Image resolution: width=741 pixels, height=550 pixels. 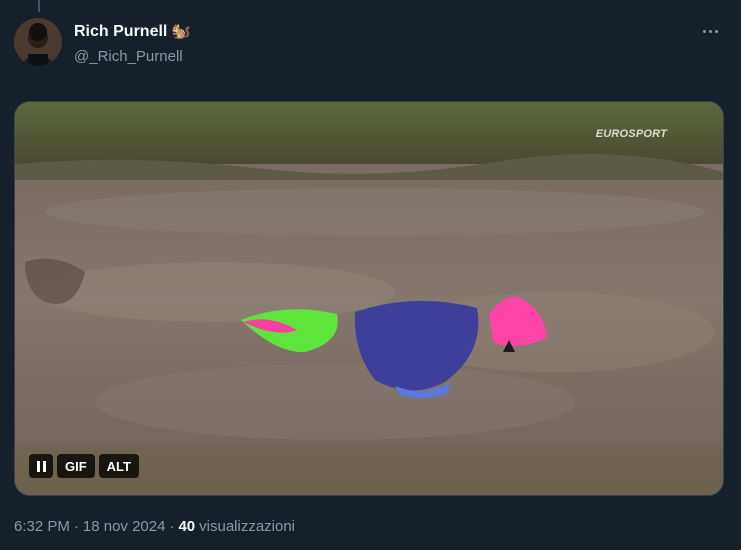 What do you see at coordinates (631, 134) in the screenshot?
I see `eurosport-watermark: EUROSPORT` at bounding box center [631, 134].